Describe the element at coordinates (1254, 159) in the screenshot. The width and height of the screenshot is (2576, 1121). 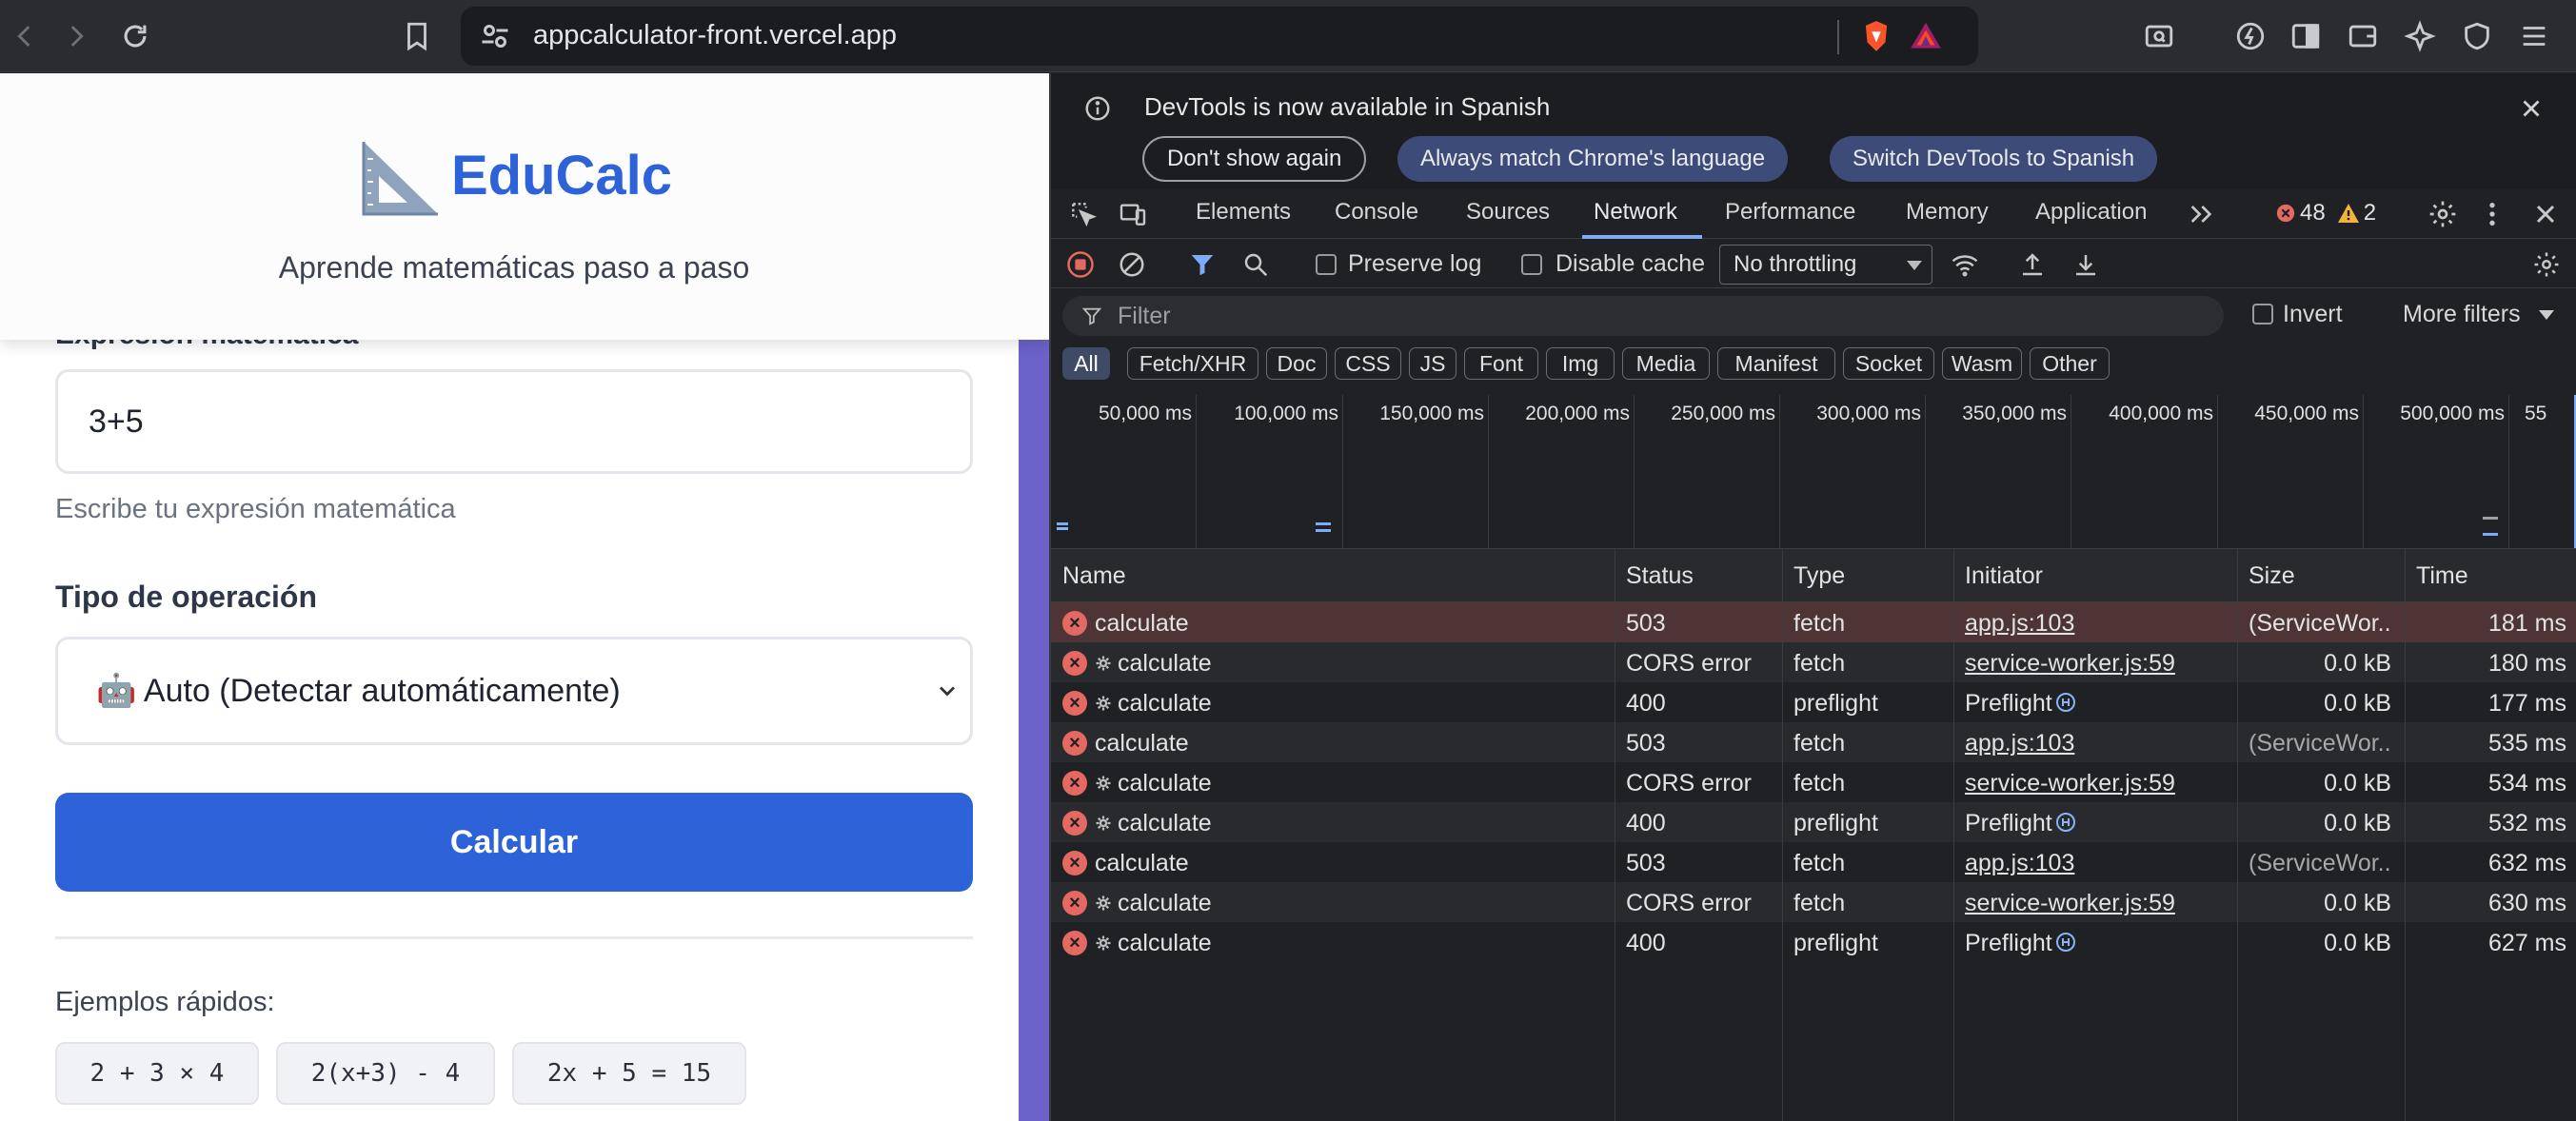
I see `dont-show-again-button: Don't show again` at that location.